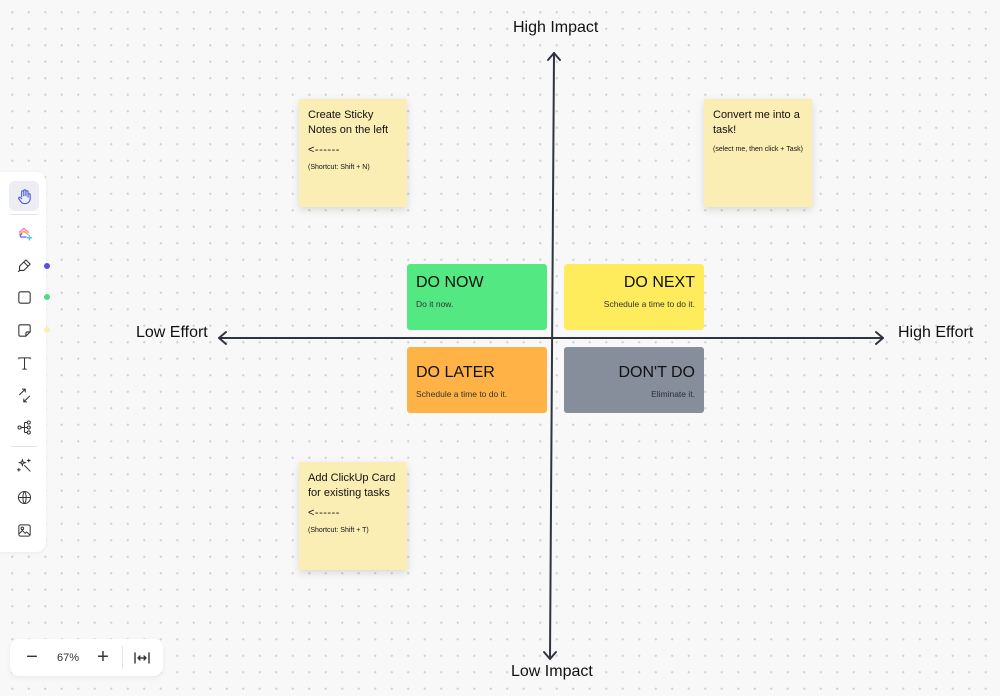 This screenshot has height=696, width=1000. What do you see at coordinates (47, 266) in the screenshot?
I see `pen-color-dot` at bounding box center [47, 266].